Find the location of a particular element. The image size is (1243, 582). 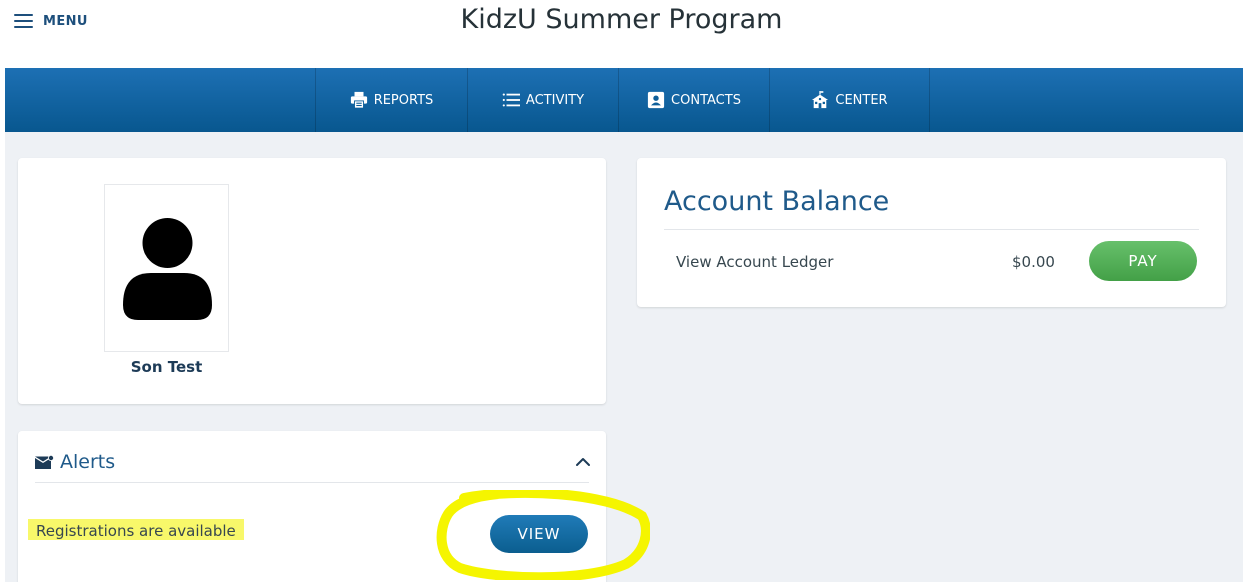

alerts-card: Alerts Registrations are available VIEW is located at coordinates (312, 506).